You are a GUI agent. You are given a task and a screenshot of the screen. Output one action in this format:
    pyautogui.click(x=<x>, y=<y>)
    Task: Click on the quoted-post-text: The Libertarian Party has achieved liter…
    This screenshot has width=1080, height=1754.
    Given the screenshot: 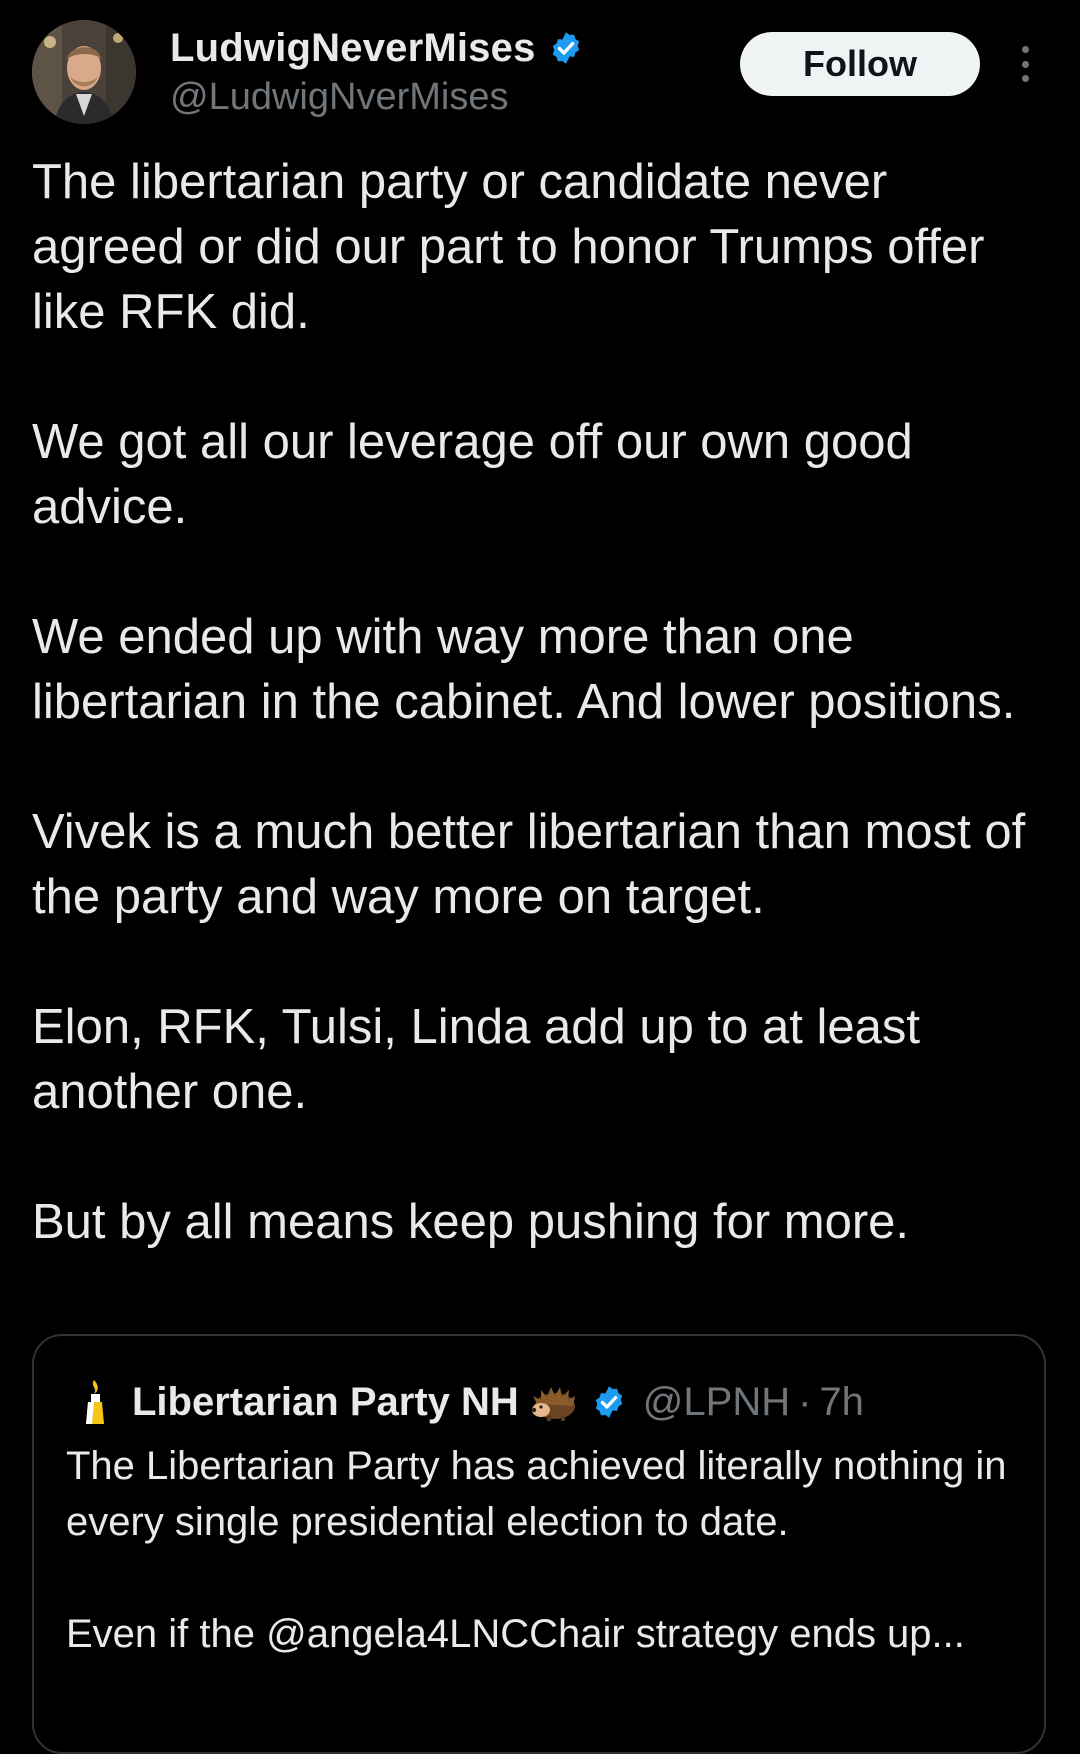 What is the action you would take?
    pyautogui.click(x=546, y=1578)
    